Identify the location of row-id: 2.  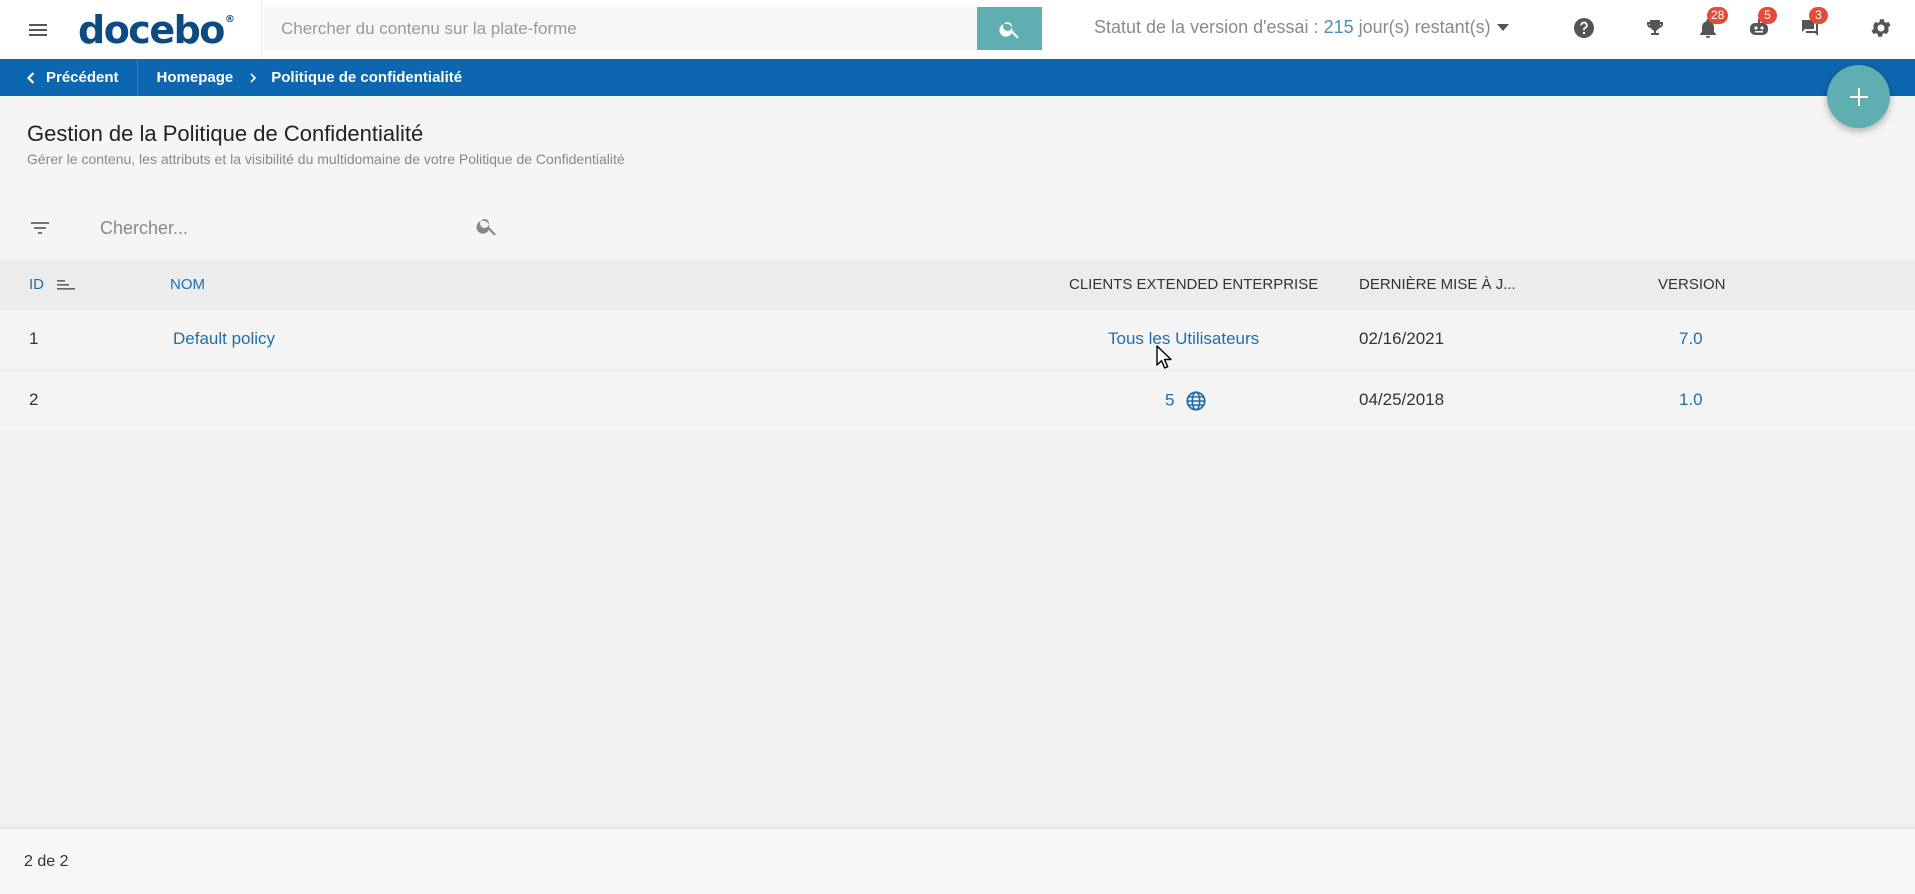
(34, 399).